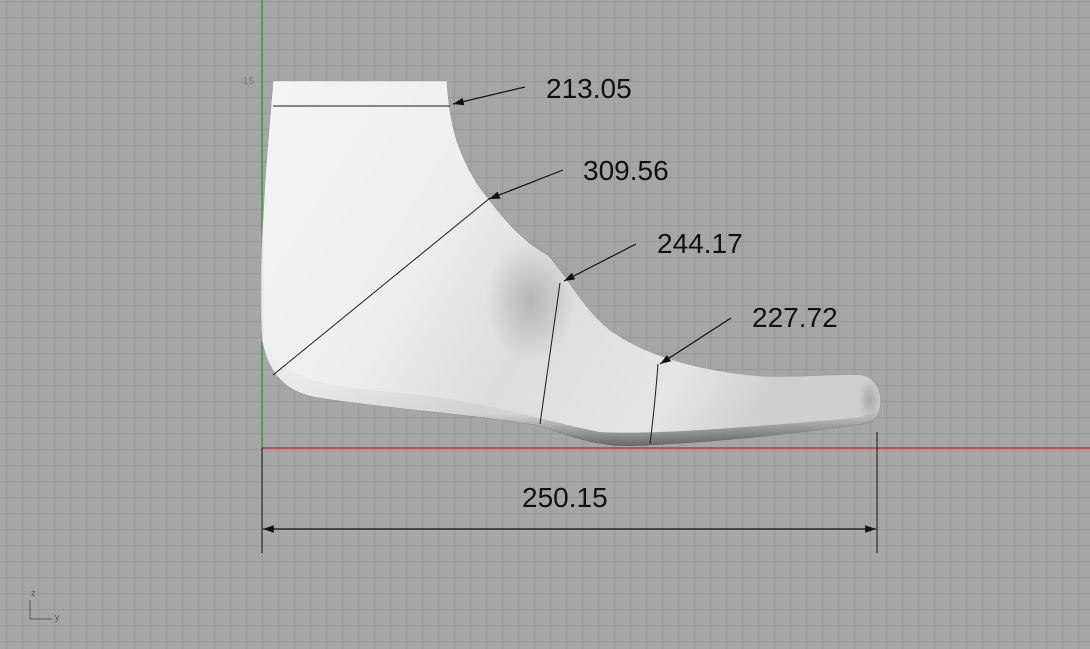 The image size is (1090, 649). What do you see at coordinates (57, 617) in the screenshot?
I see `axis-indicator-horizontal-label: y` at bounding box center [57, 617].